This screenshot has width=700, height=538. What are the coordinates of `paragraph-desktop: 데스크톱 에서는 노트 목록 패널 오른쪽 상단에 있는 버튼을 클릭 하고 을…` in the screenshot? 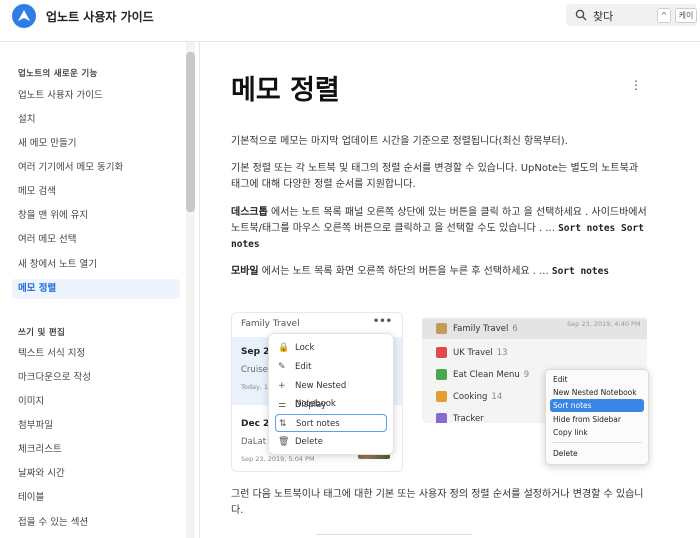 It's located at (440, 229).